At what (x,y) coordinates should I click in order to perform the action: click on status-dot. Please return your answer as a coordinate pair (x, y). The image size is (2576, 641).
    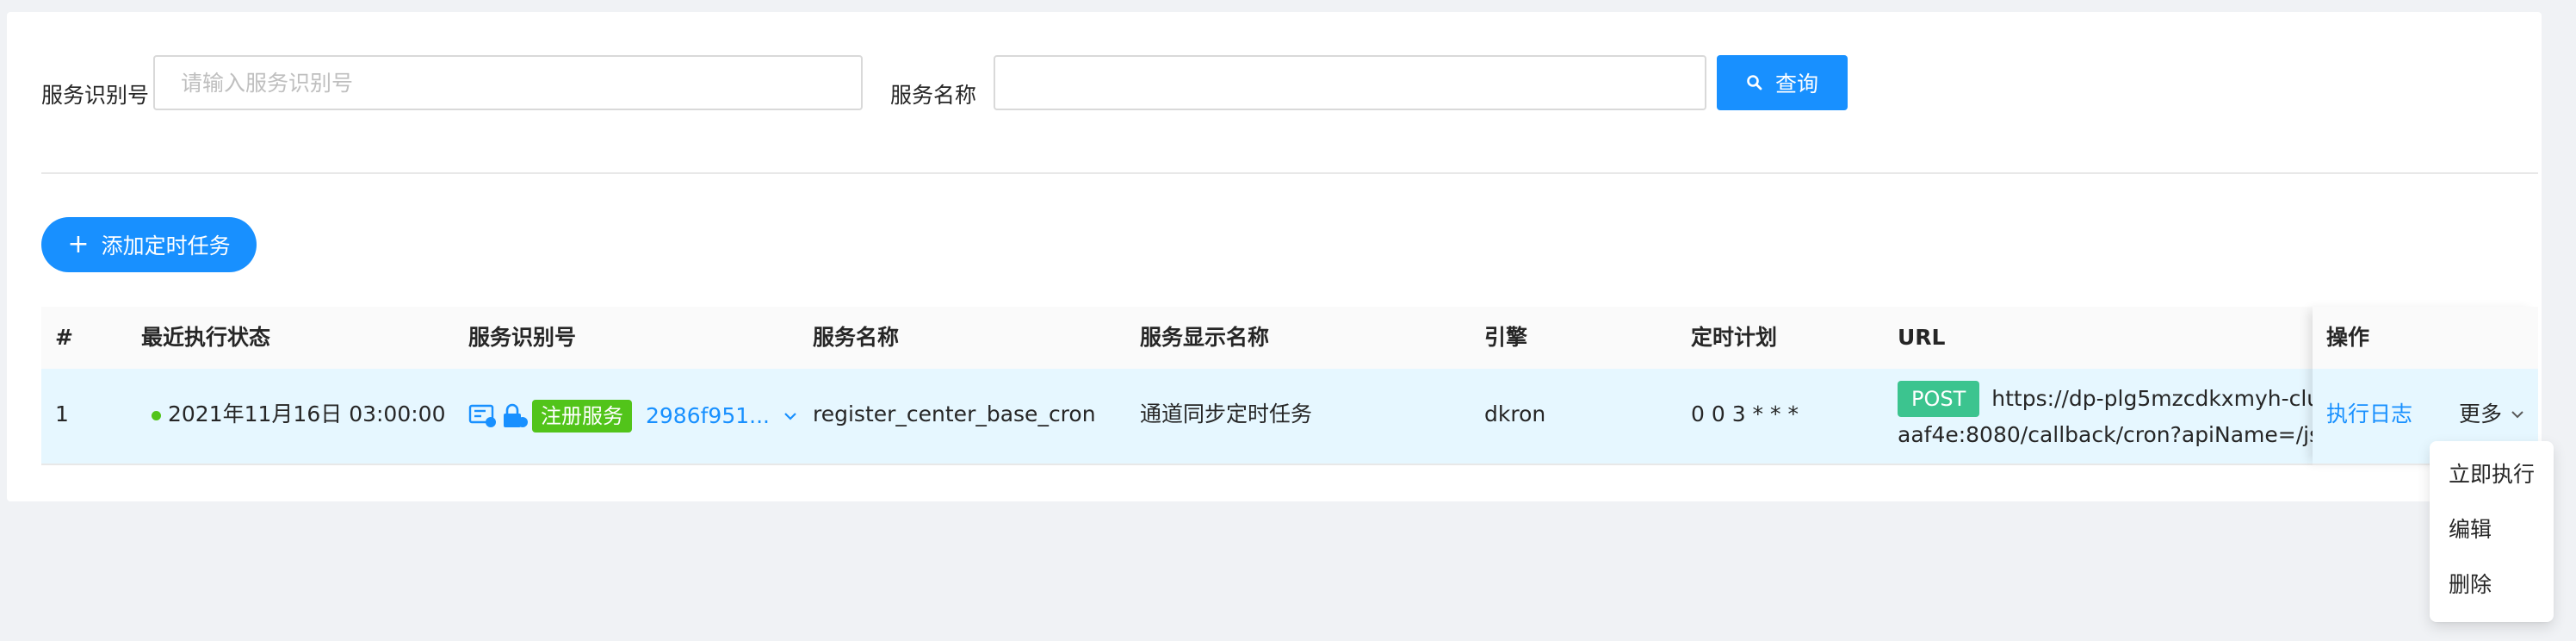
    Looking at the image, I should click on (157, 415).